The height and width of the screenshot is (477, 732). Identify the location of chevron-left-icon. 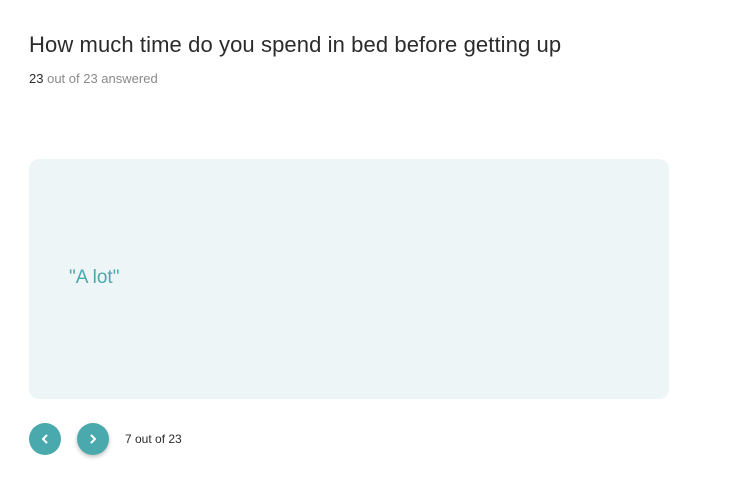
(45, 439).